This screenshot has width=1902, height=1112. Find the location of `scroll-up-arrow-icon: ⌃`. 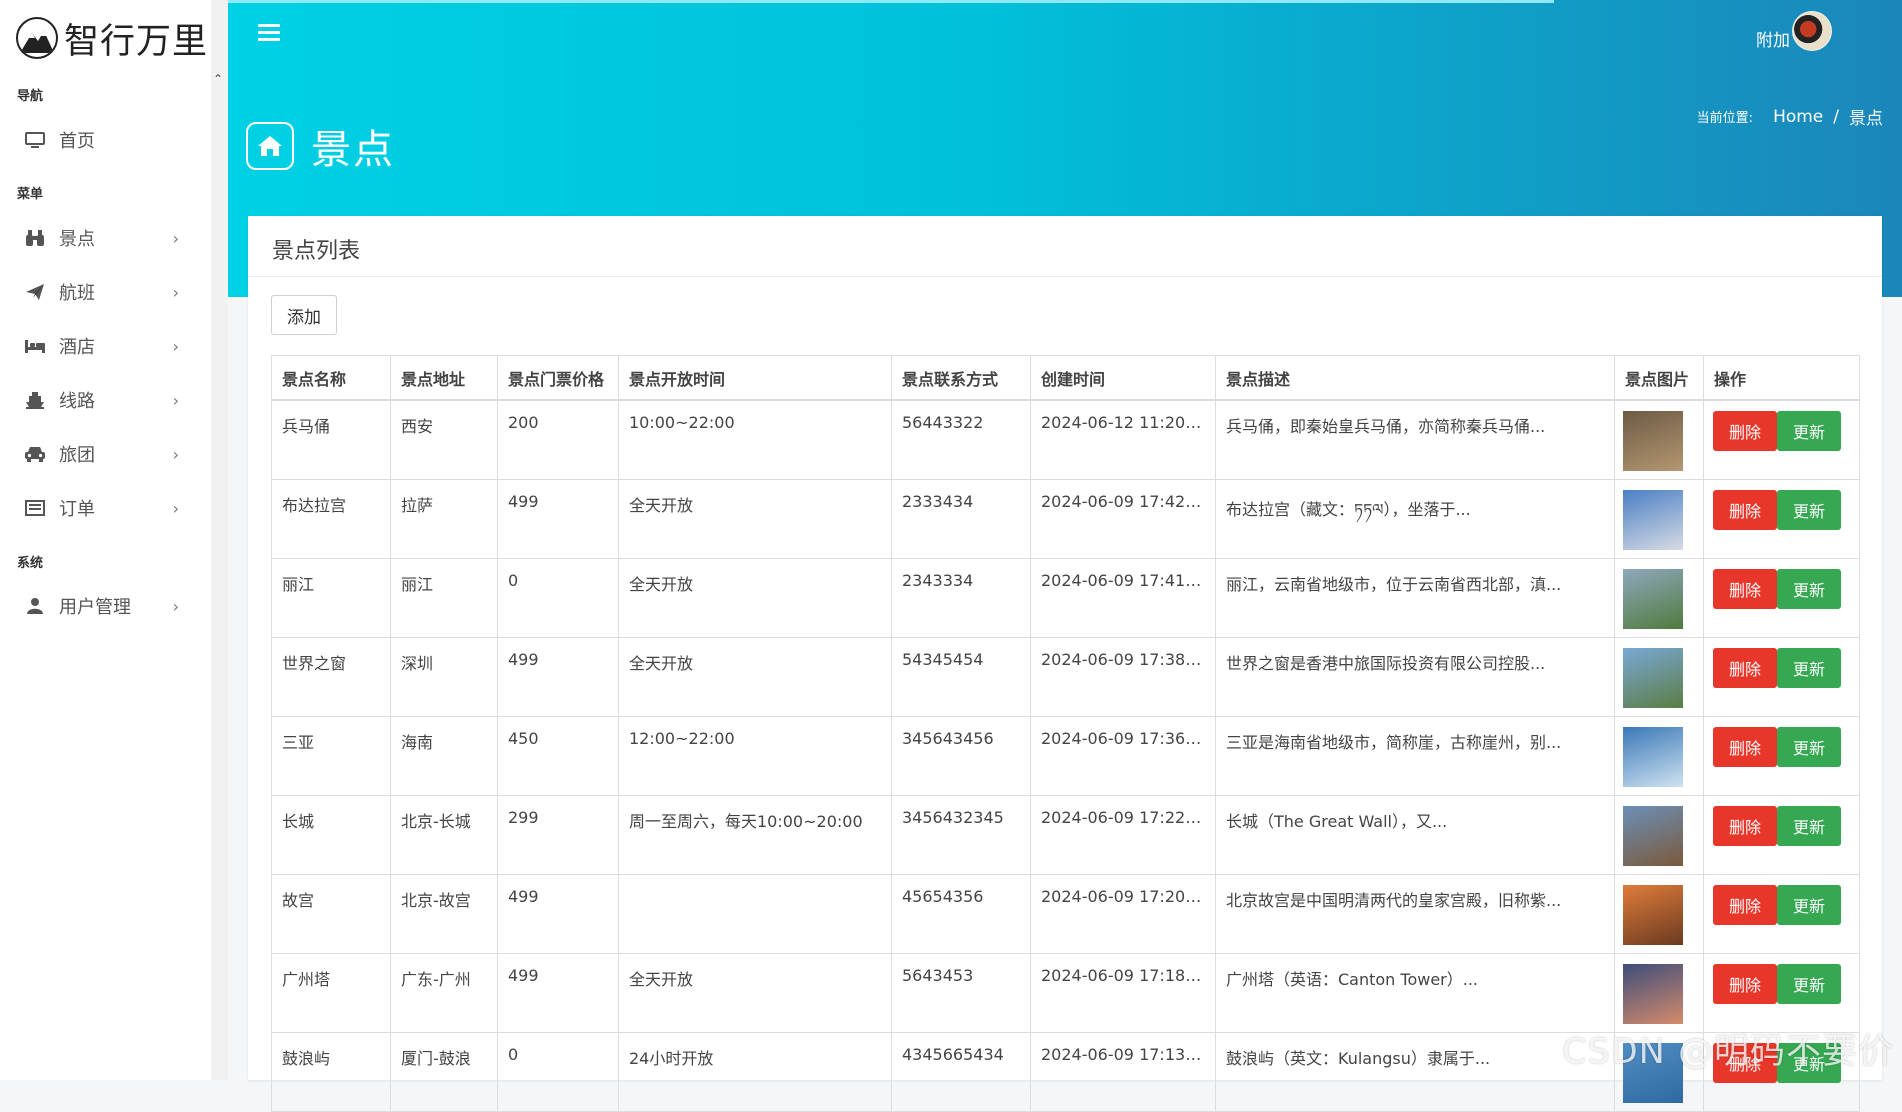

scroll-up-arrow-icon: ⌃ is located at coordinates (218, 79).